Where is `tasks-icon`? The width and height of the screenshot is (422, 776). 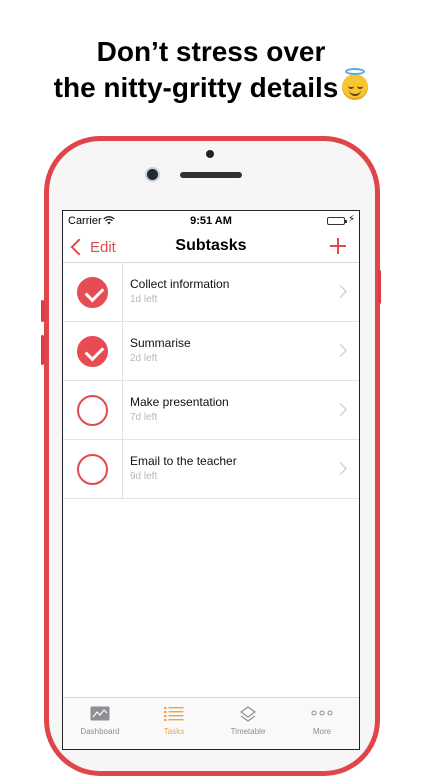
tasks-icon is located at coordinates (174, 714).